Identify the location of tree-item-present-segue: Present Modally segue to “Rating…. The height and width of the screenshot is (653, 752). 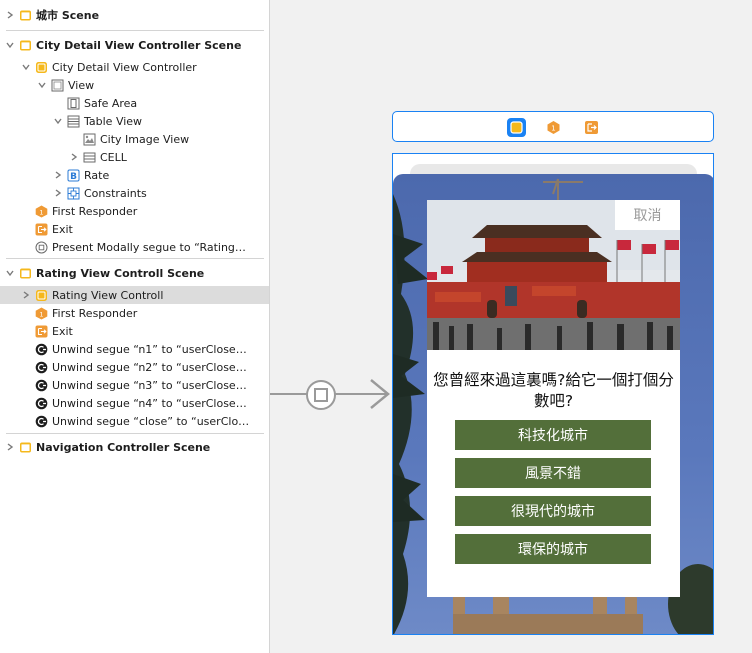
(134, 247).